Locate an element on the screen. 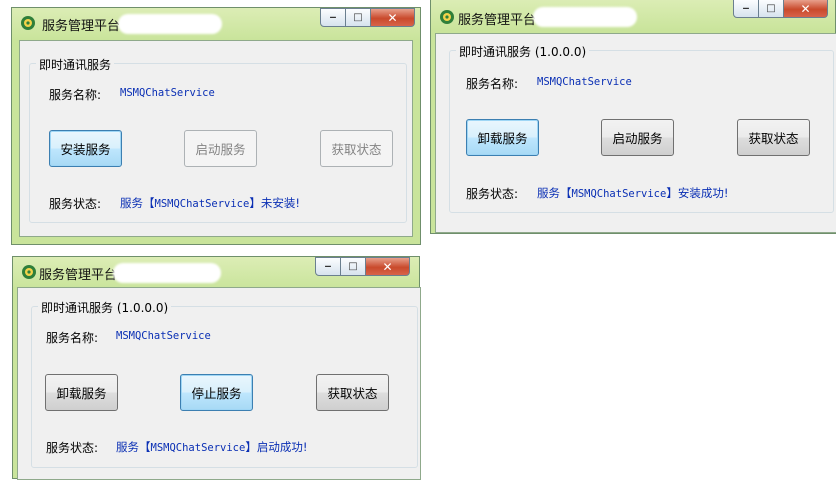 The image size is (836, 480). button-label: 安装服务 is located at coordinates (85, 149).